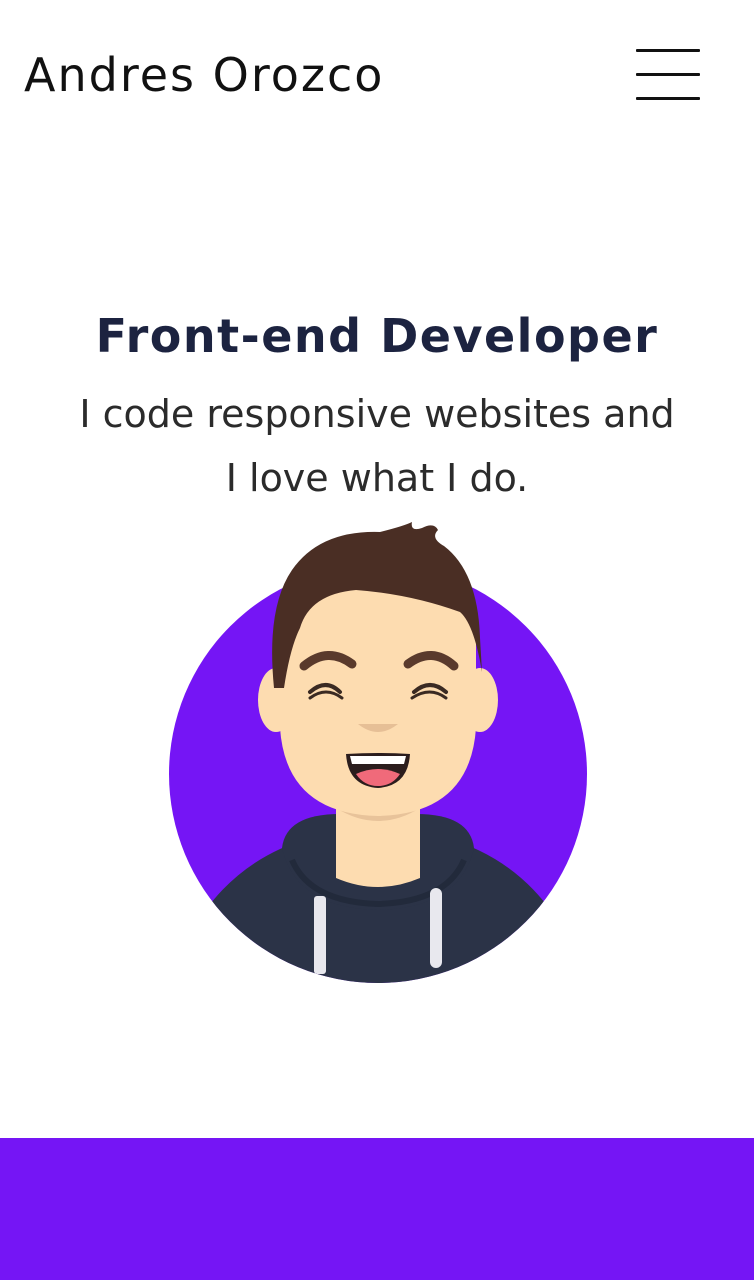 This screenshot has width=754, height=1280. What do you see at coordinates (377, 1209) in the screenshot?
I see `accent-footer-band` at bounding box center [377, 1209].